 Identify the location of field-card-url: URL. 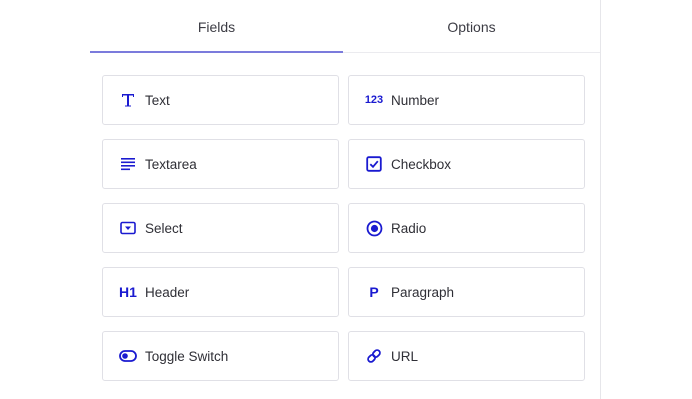
(466, 356).